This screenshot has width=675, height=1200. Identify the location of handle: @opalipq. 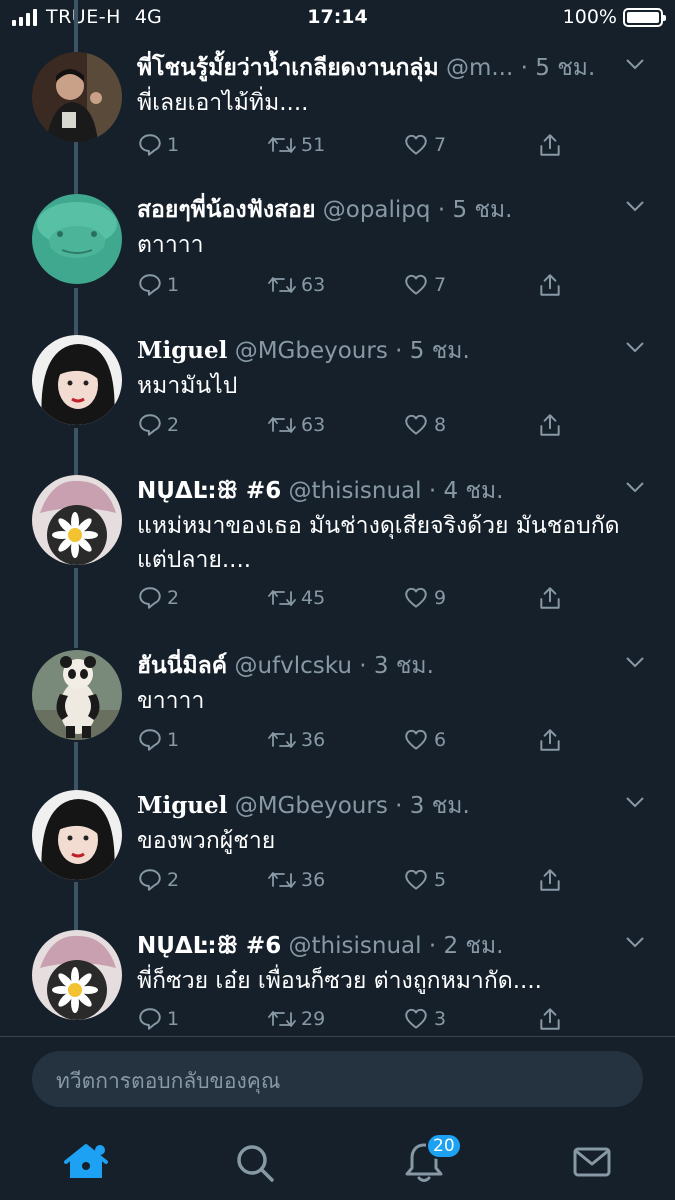
(377, 210).